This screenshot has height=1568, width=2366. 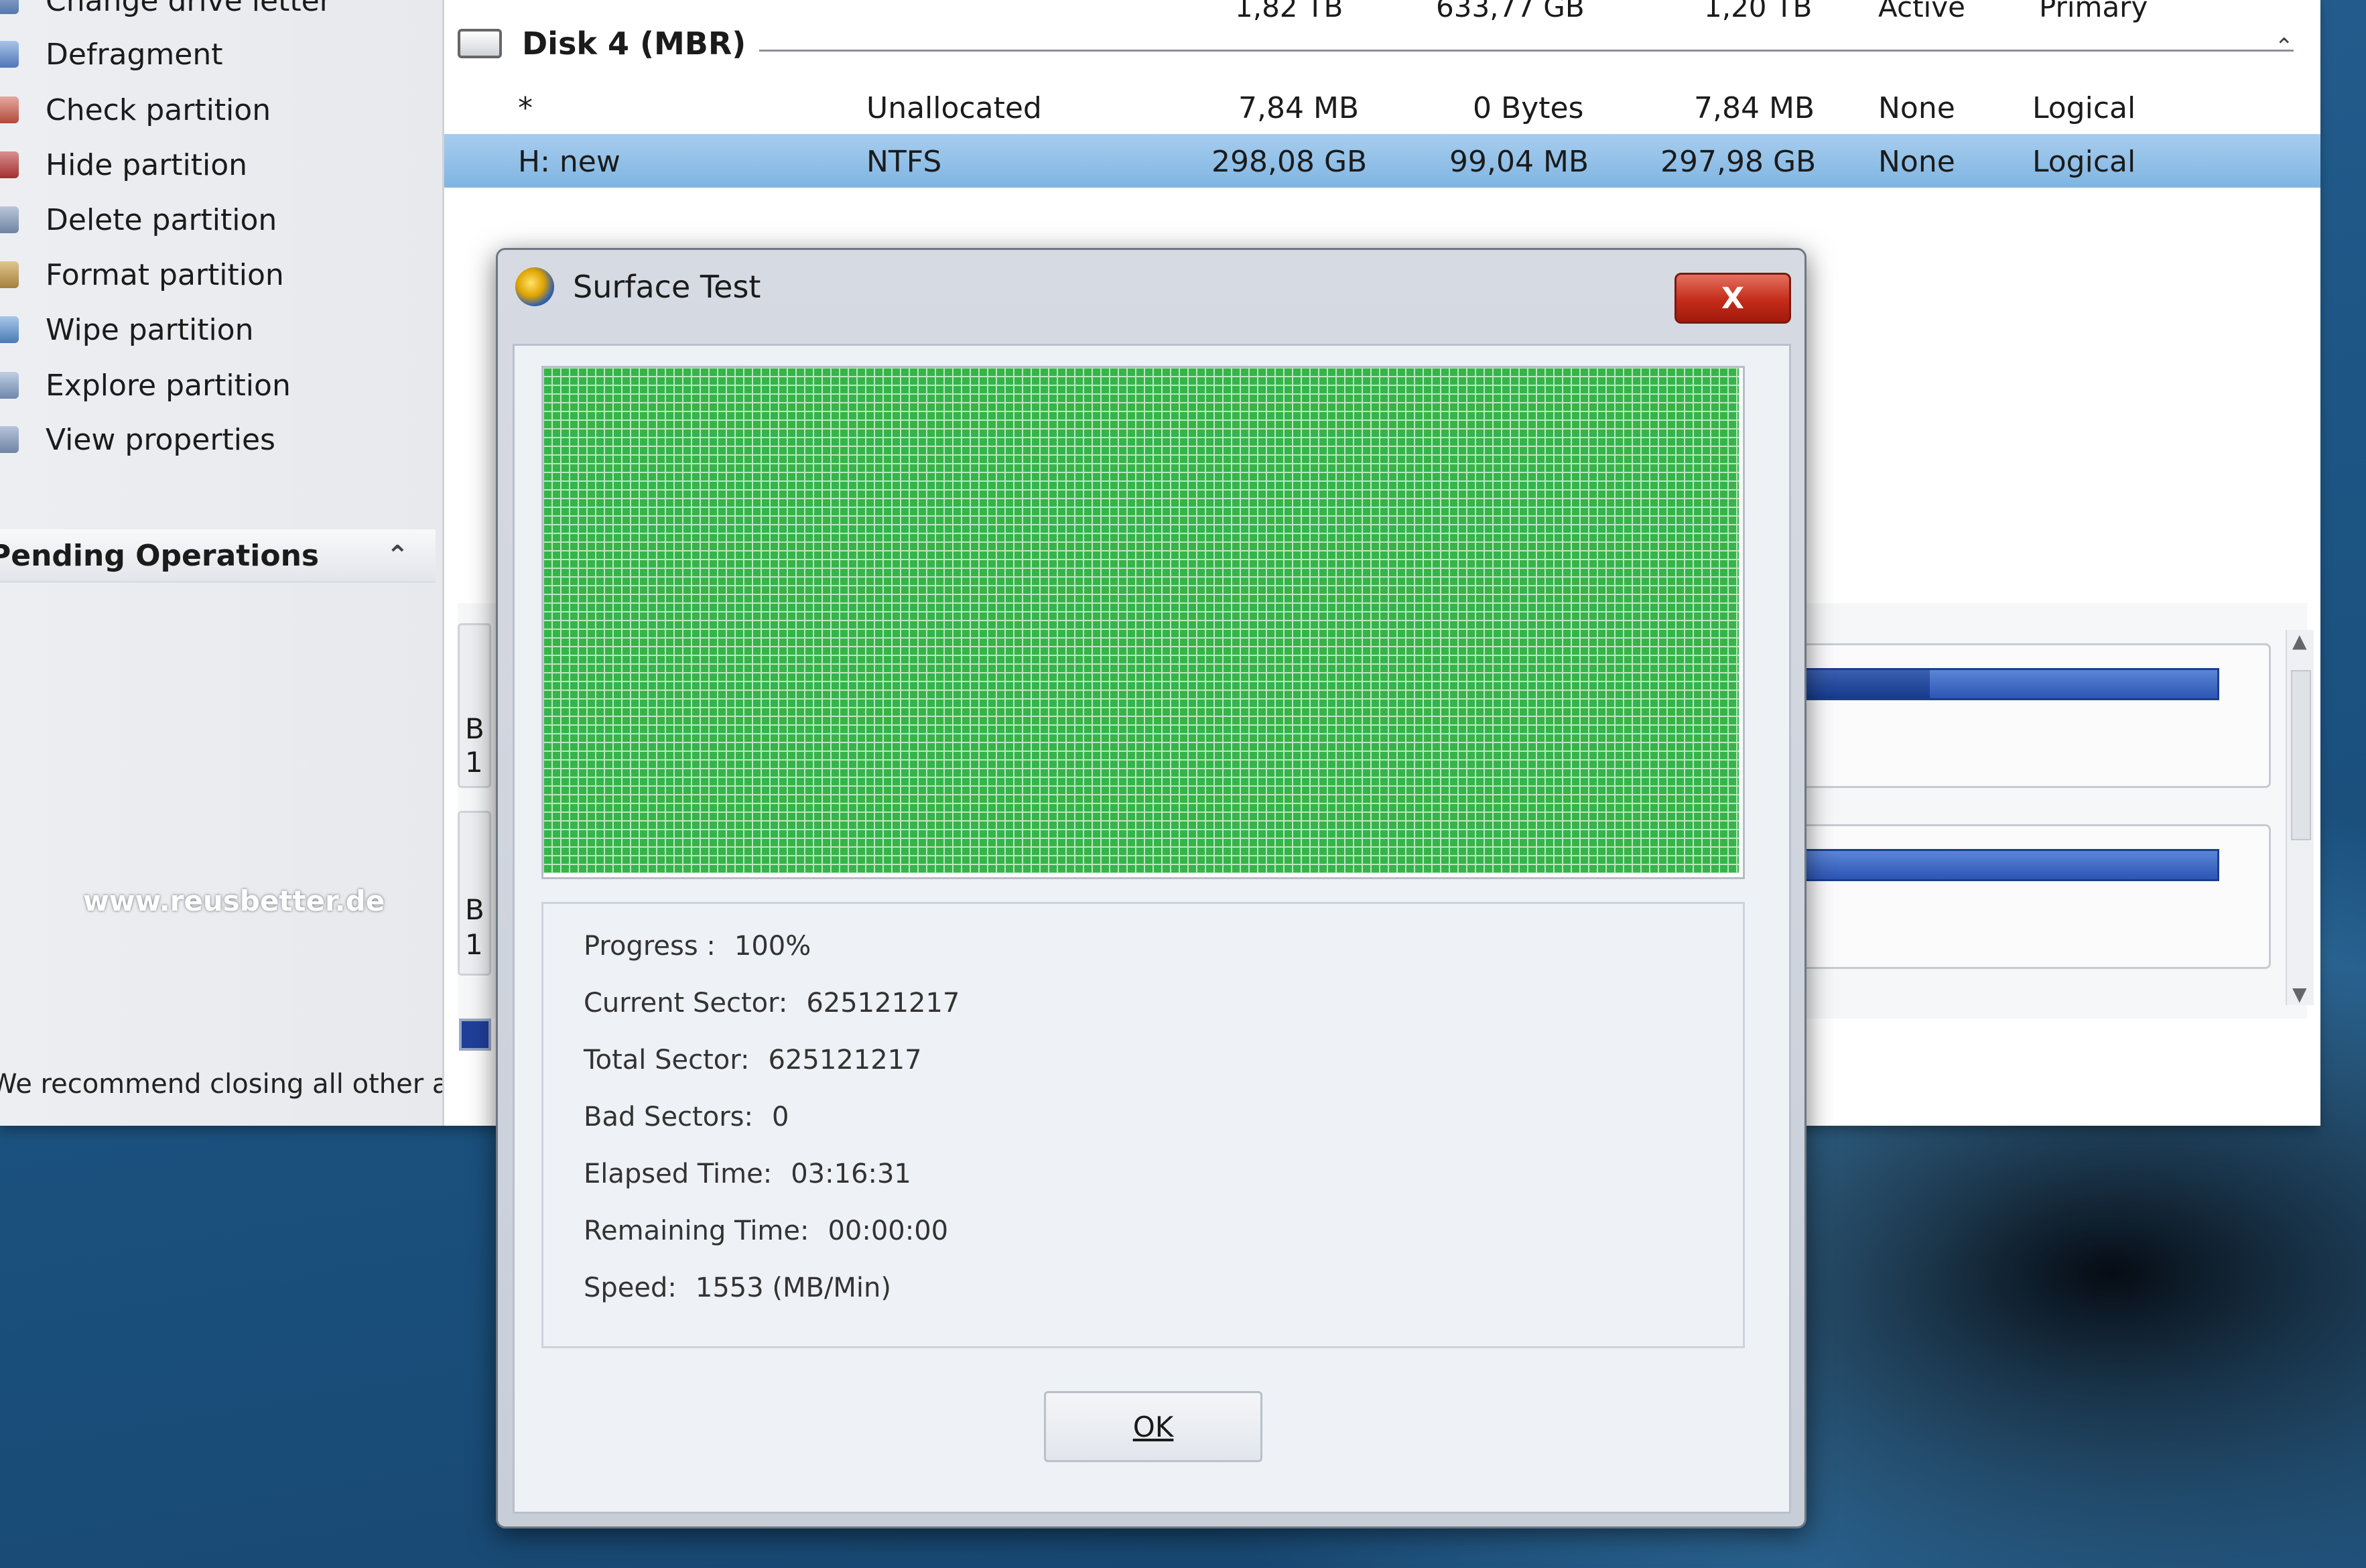 What do you see at coordinates (9, 439) in the screenshot?
I see `view-properties-icon` at bounding box center [9, 439].